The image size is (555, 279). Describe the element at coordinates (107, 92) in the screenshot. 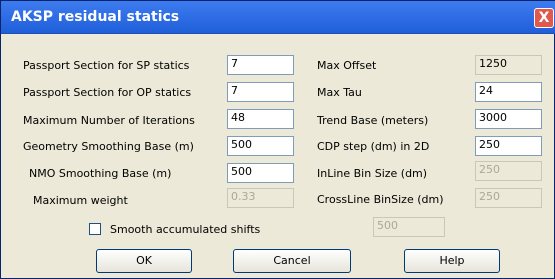

I see `label-op-passport: Passport Section for OP statics` at that location.